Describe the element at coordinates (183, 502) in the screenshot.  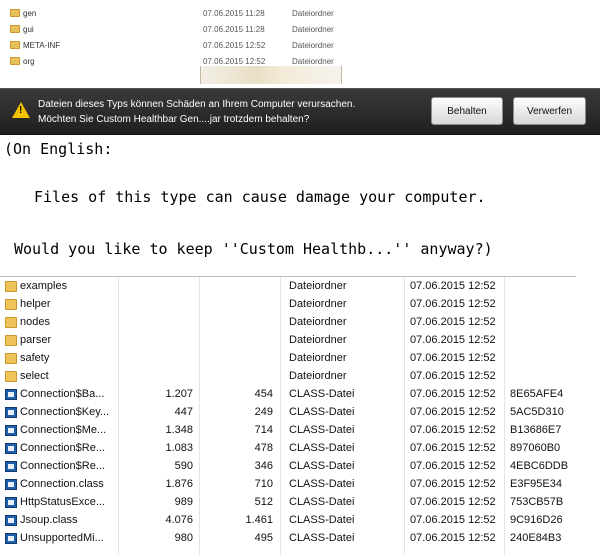
I see `file-size: 989` at that location.